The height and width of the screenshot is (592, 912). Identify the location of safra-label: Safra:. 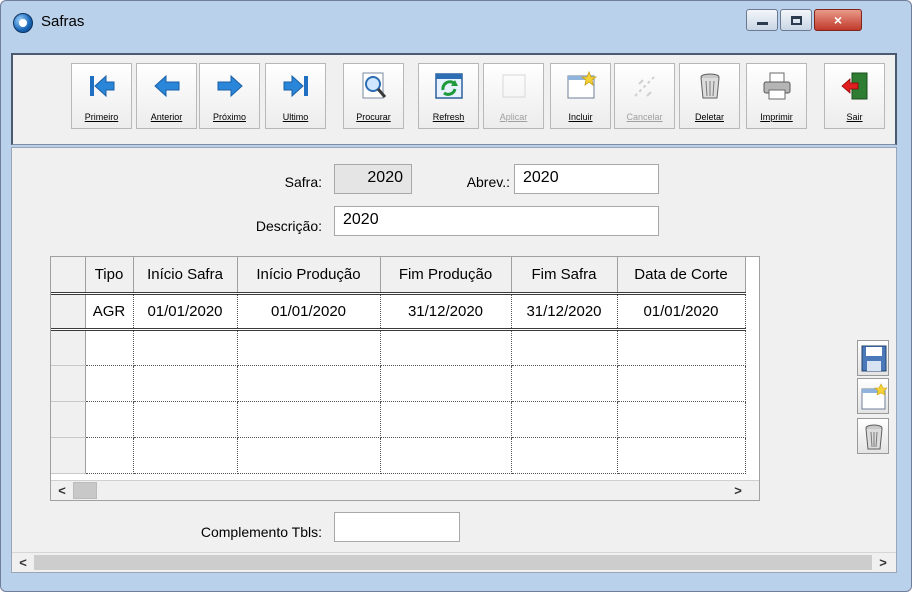
(303, 182).